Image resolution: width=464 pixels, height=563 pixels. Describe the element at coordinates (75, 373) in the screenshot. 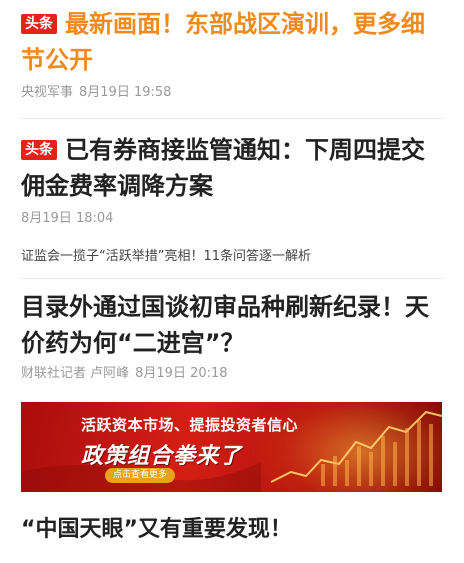

I see `news-source: 财联社记者 卢阿峰` at that location.